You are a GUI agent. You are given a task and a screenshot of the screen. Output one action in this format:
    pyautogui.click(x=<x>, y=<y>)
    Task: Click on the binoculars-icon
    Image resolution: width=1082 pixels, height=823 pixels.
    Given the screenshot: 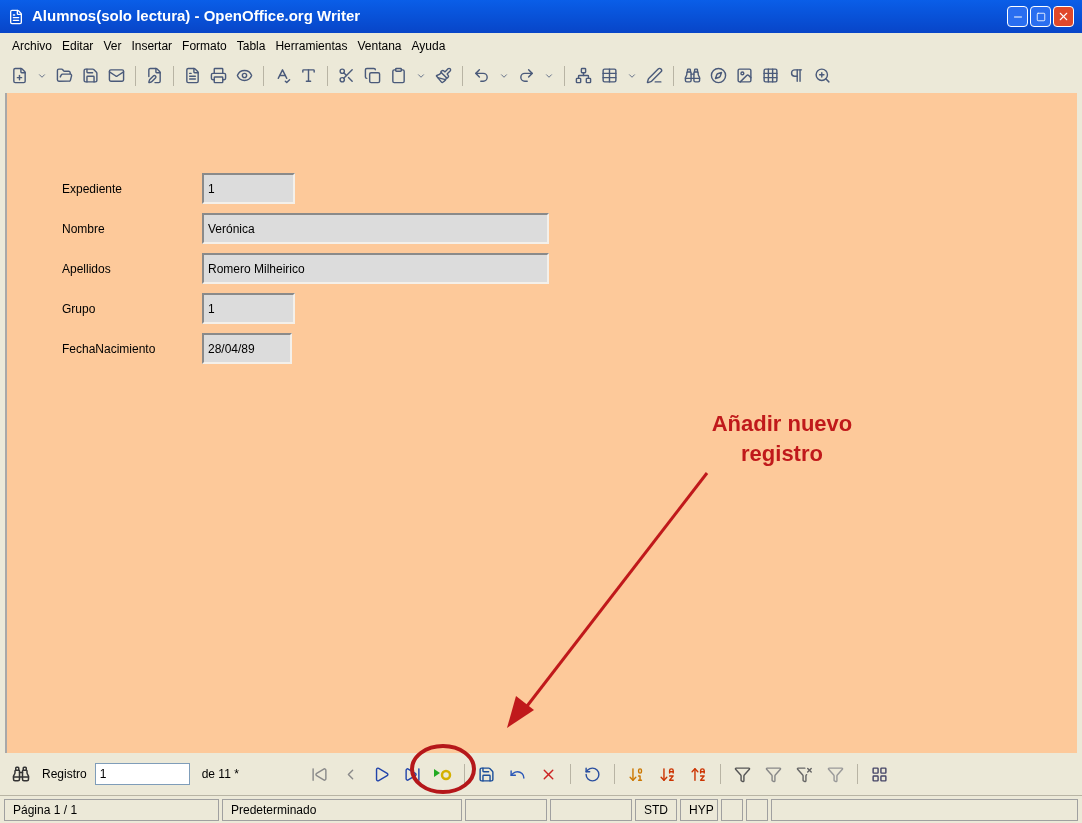 What is the action you would take?
    pyautogui.click(x=21, y=774)
    